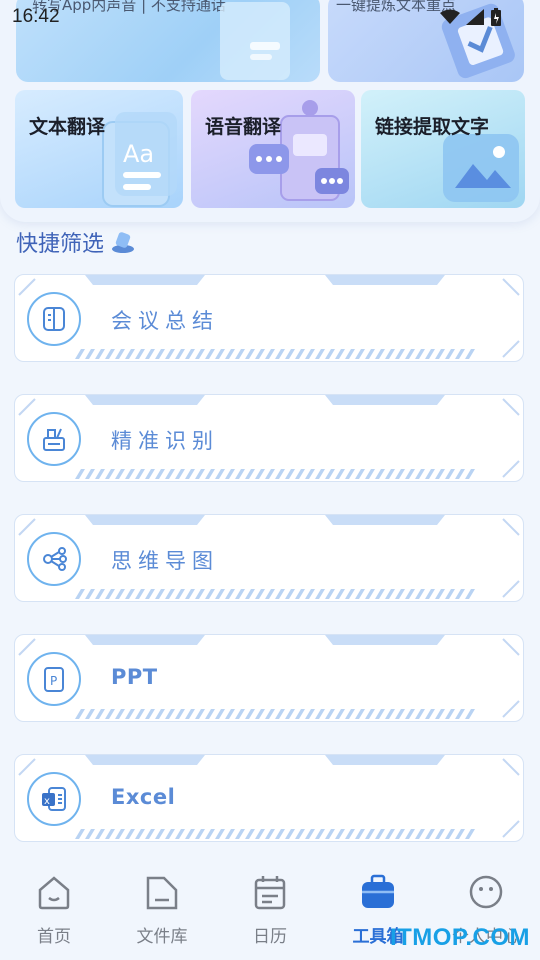 The image size is (540, 960). I want to click on quick-filter-title-text: 快捷筛选, so click(60, 244).